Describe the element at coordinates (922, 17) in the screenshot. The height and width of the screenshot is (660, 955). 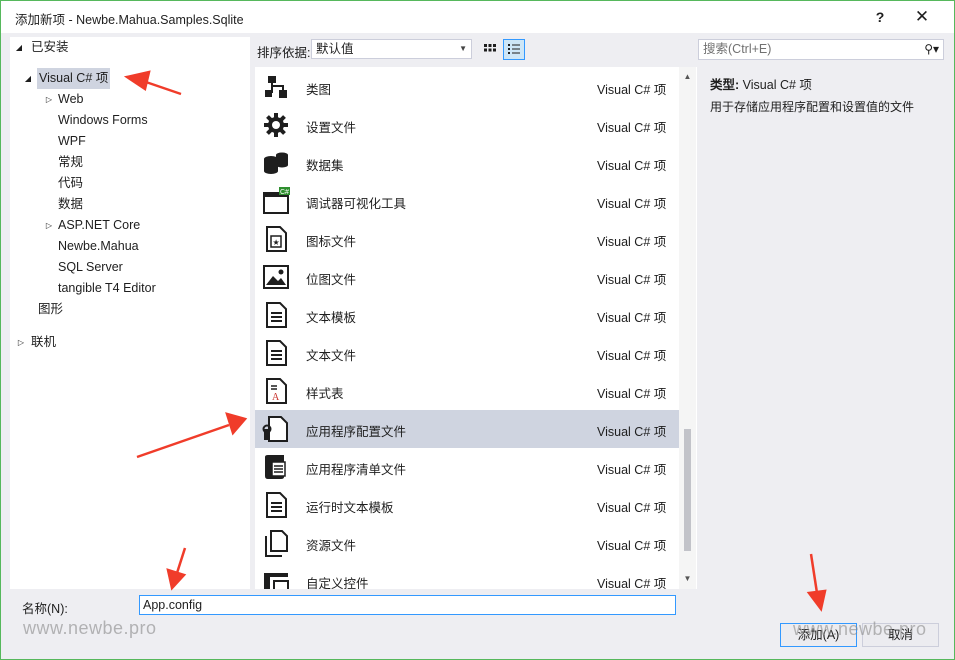
I see `close-button: ✕` at that location.